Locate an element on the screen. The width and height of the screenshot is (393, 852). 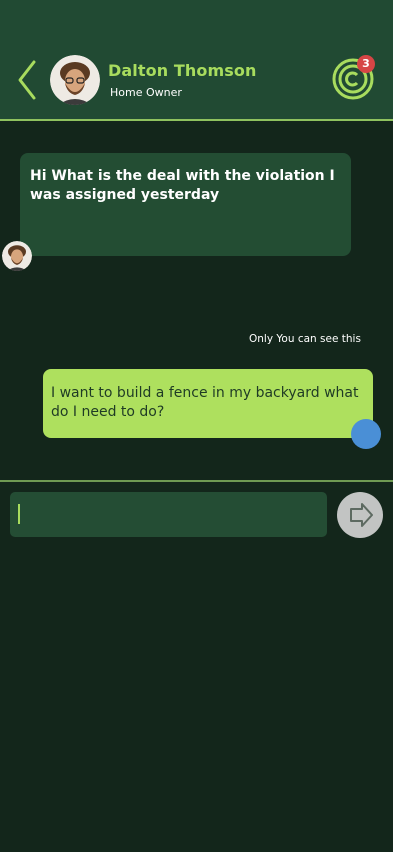
privacy-note: Only You can see this is located at coordinates (305, 339).